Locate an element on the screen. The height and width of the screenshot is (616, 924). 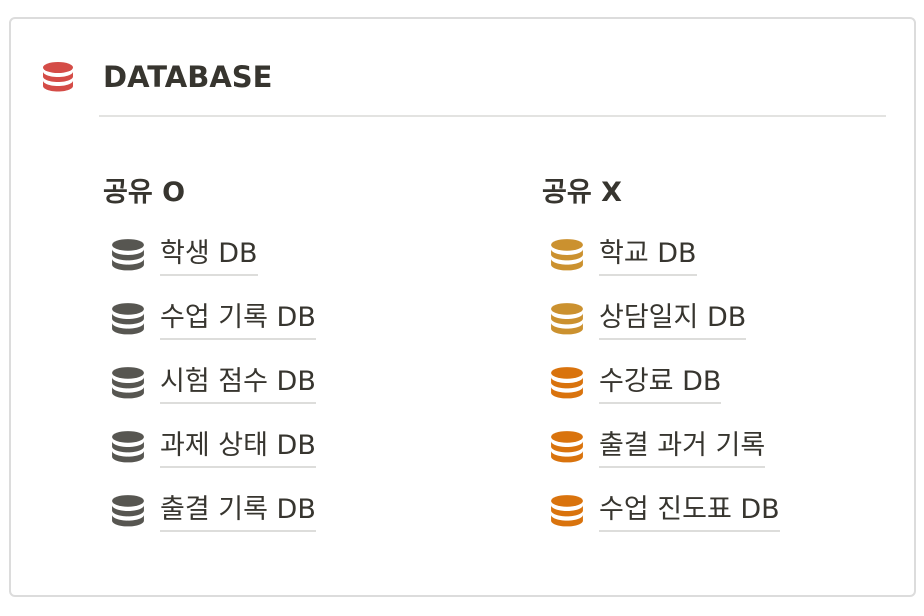
db-link-label: 출결 기록 DB is located at coordinates (238, 512).